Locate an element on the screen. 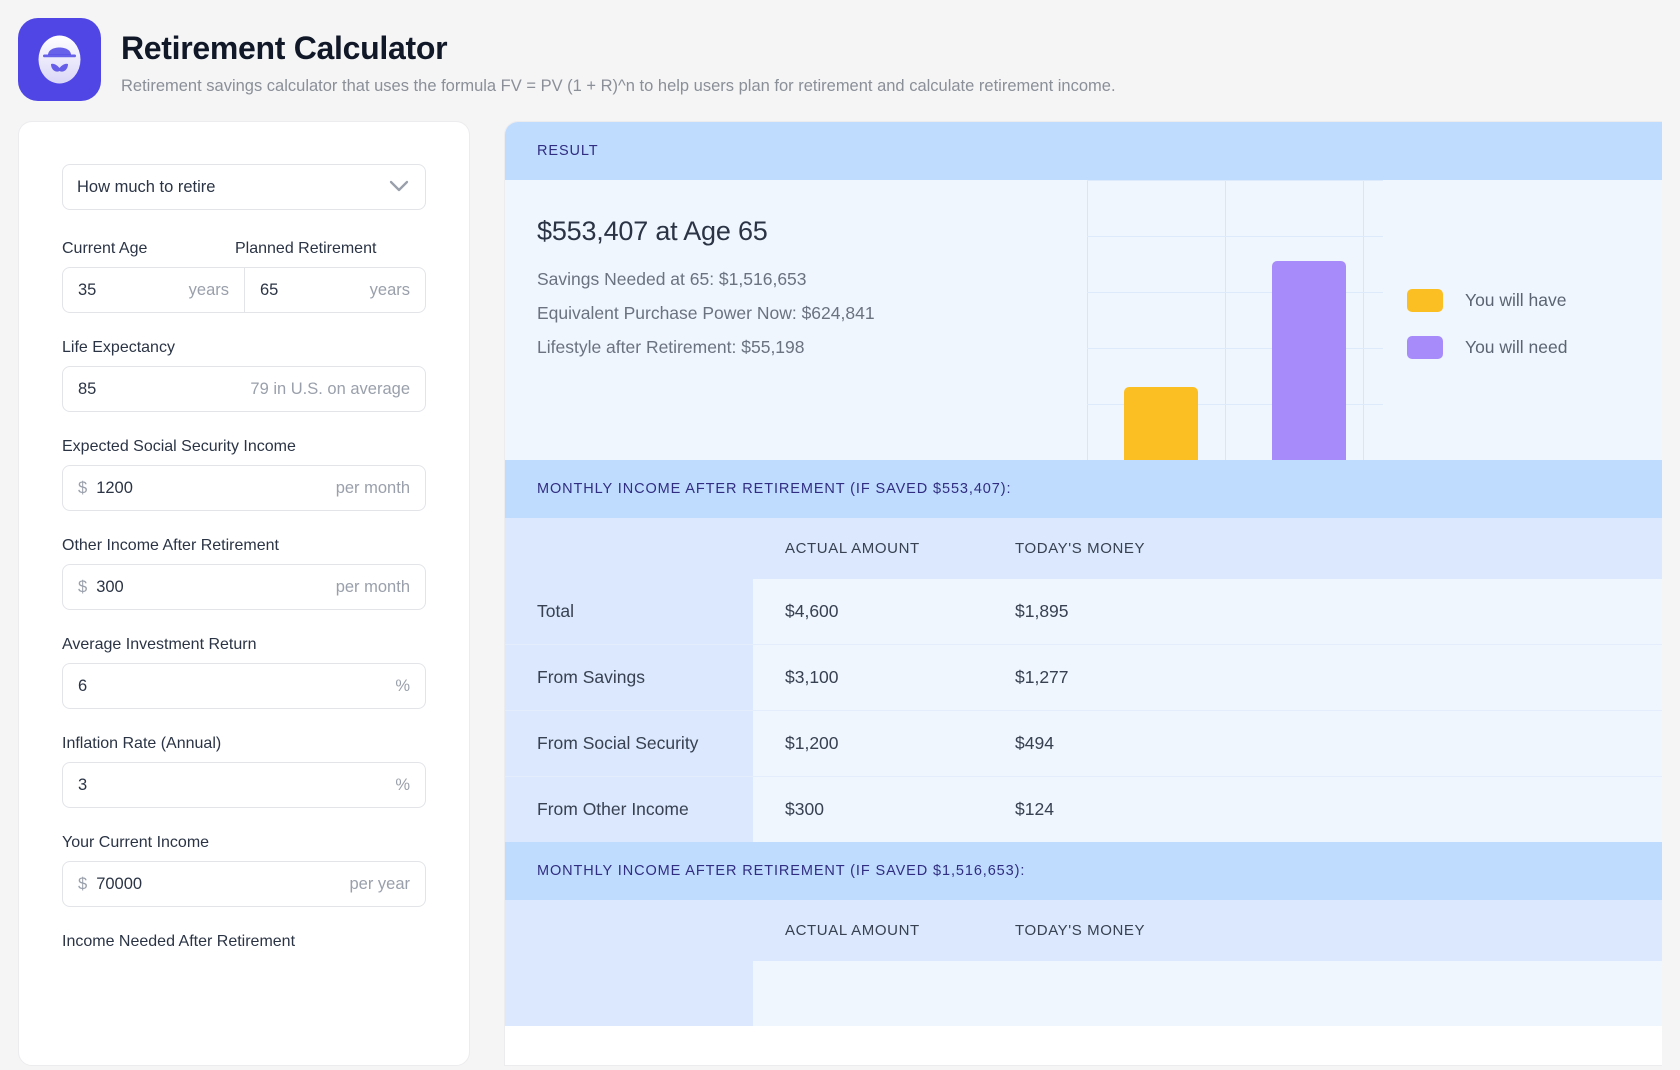 The image size is (1680, 1070). table-row: From Other Income $300 $124 is located at coordinates (1083, 809).